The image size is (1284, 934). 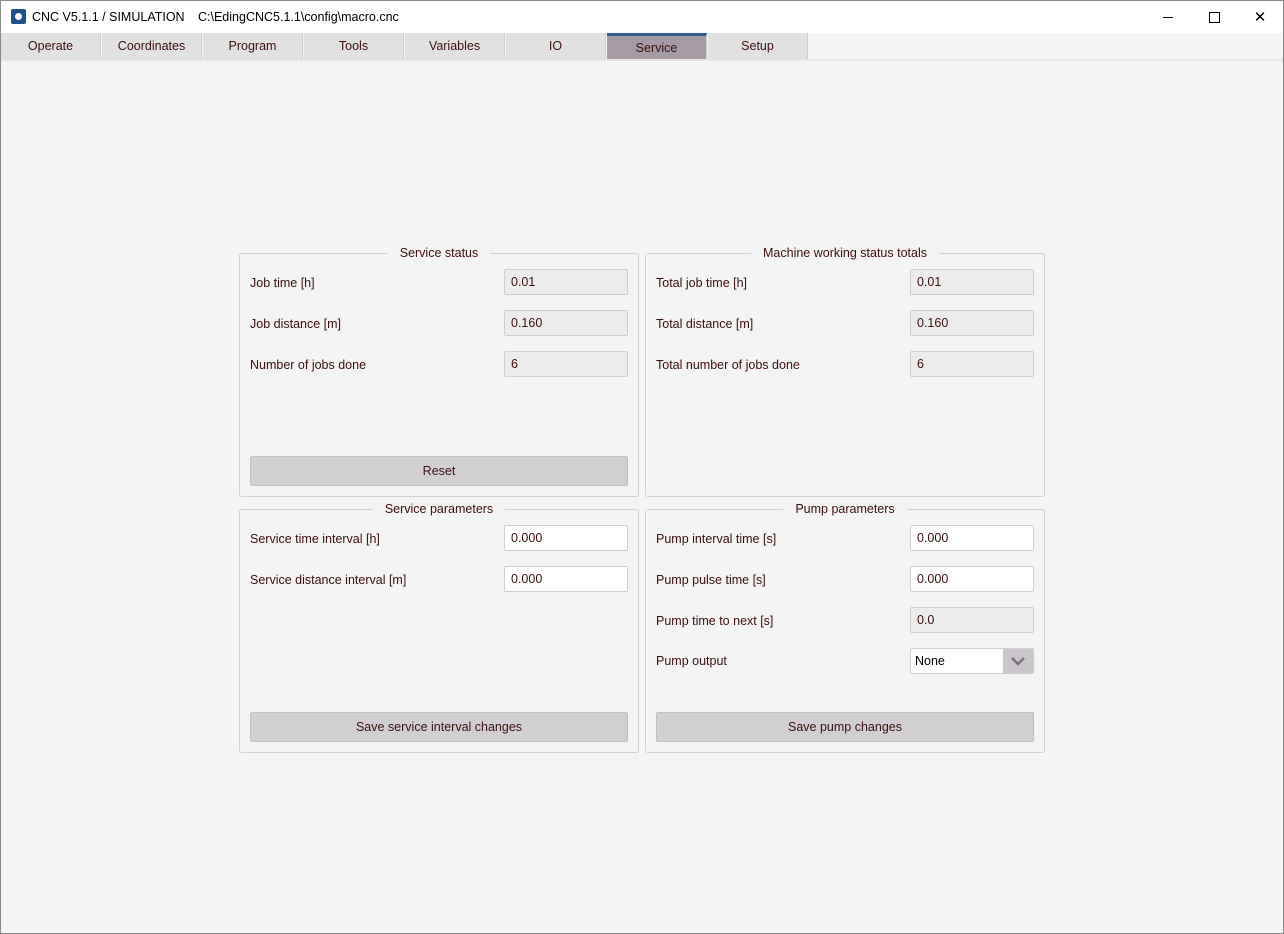 I want to click on maximize-button, so click(x=1214, y=17).